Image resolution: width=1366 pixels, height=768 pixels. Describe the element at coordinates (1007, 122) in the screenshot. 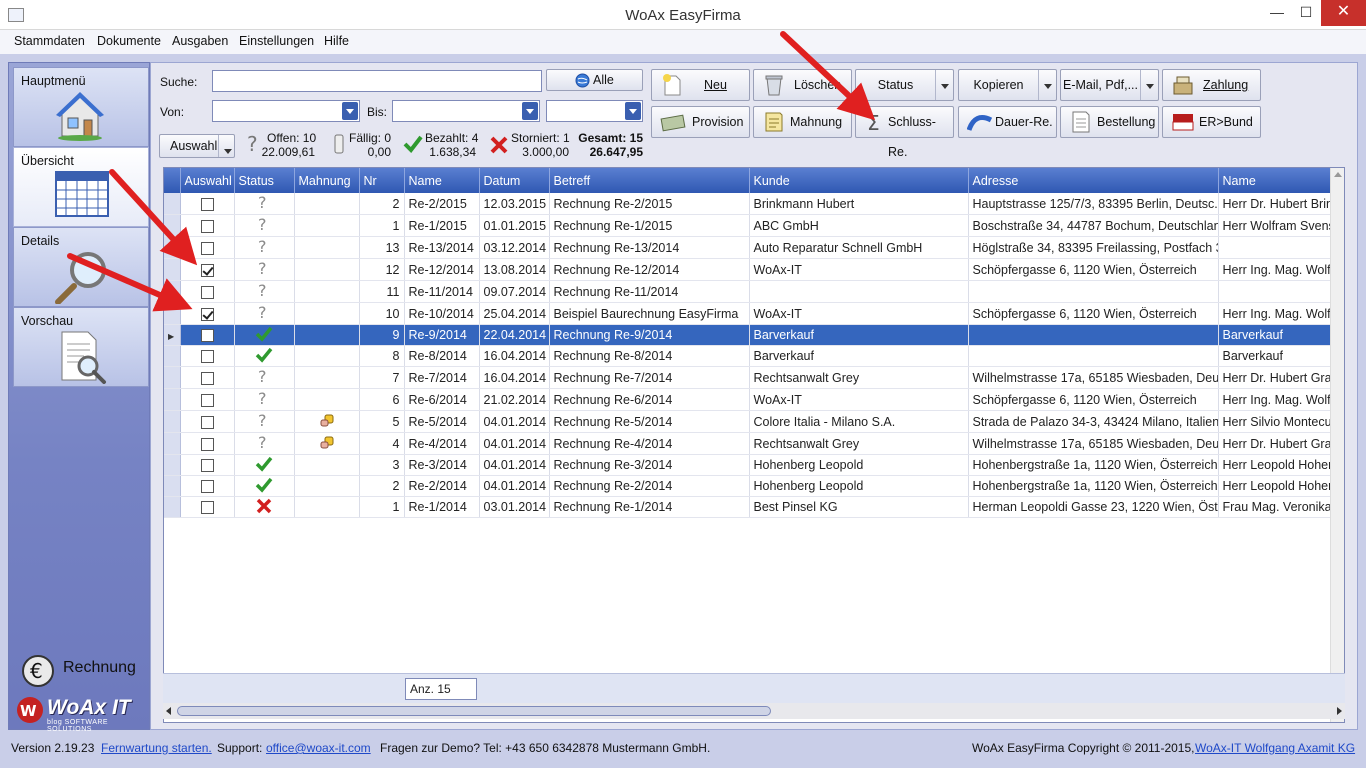

I see `dauer-re-button: Dauer-Re.` at that location.